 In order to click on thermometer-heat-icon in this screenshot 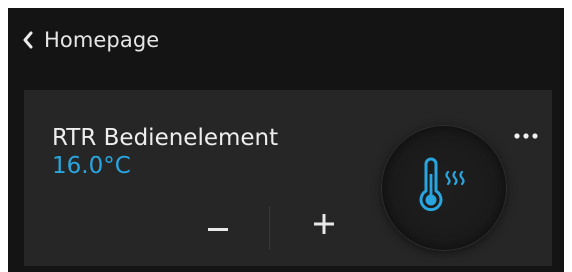, I will do `click(444, 188)`.